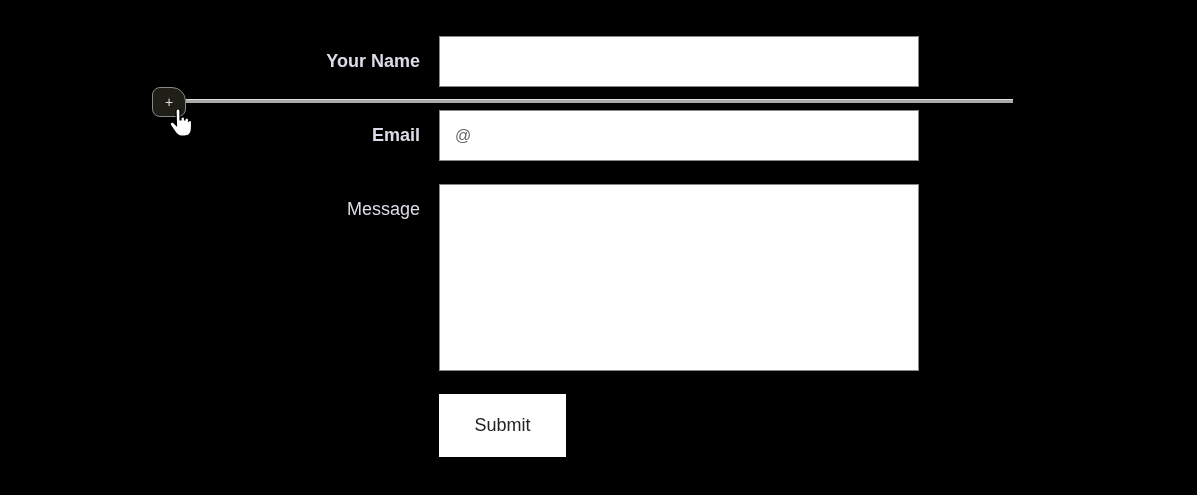 This screenshot has width=1197, height=495. What do you see at coordinates (169, 102) in the screenshot?
I see `add-button: +` at bounding box center [169, 102].